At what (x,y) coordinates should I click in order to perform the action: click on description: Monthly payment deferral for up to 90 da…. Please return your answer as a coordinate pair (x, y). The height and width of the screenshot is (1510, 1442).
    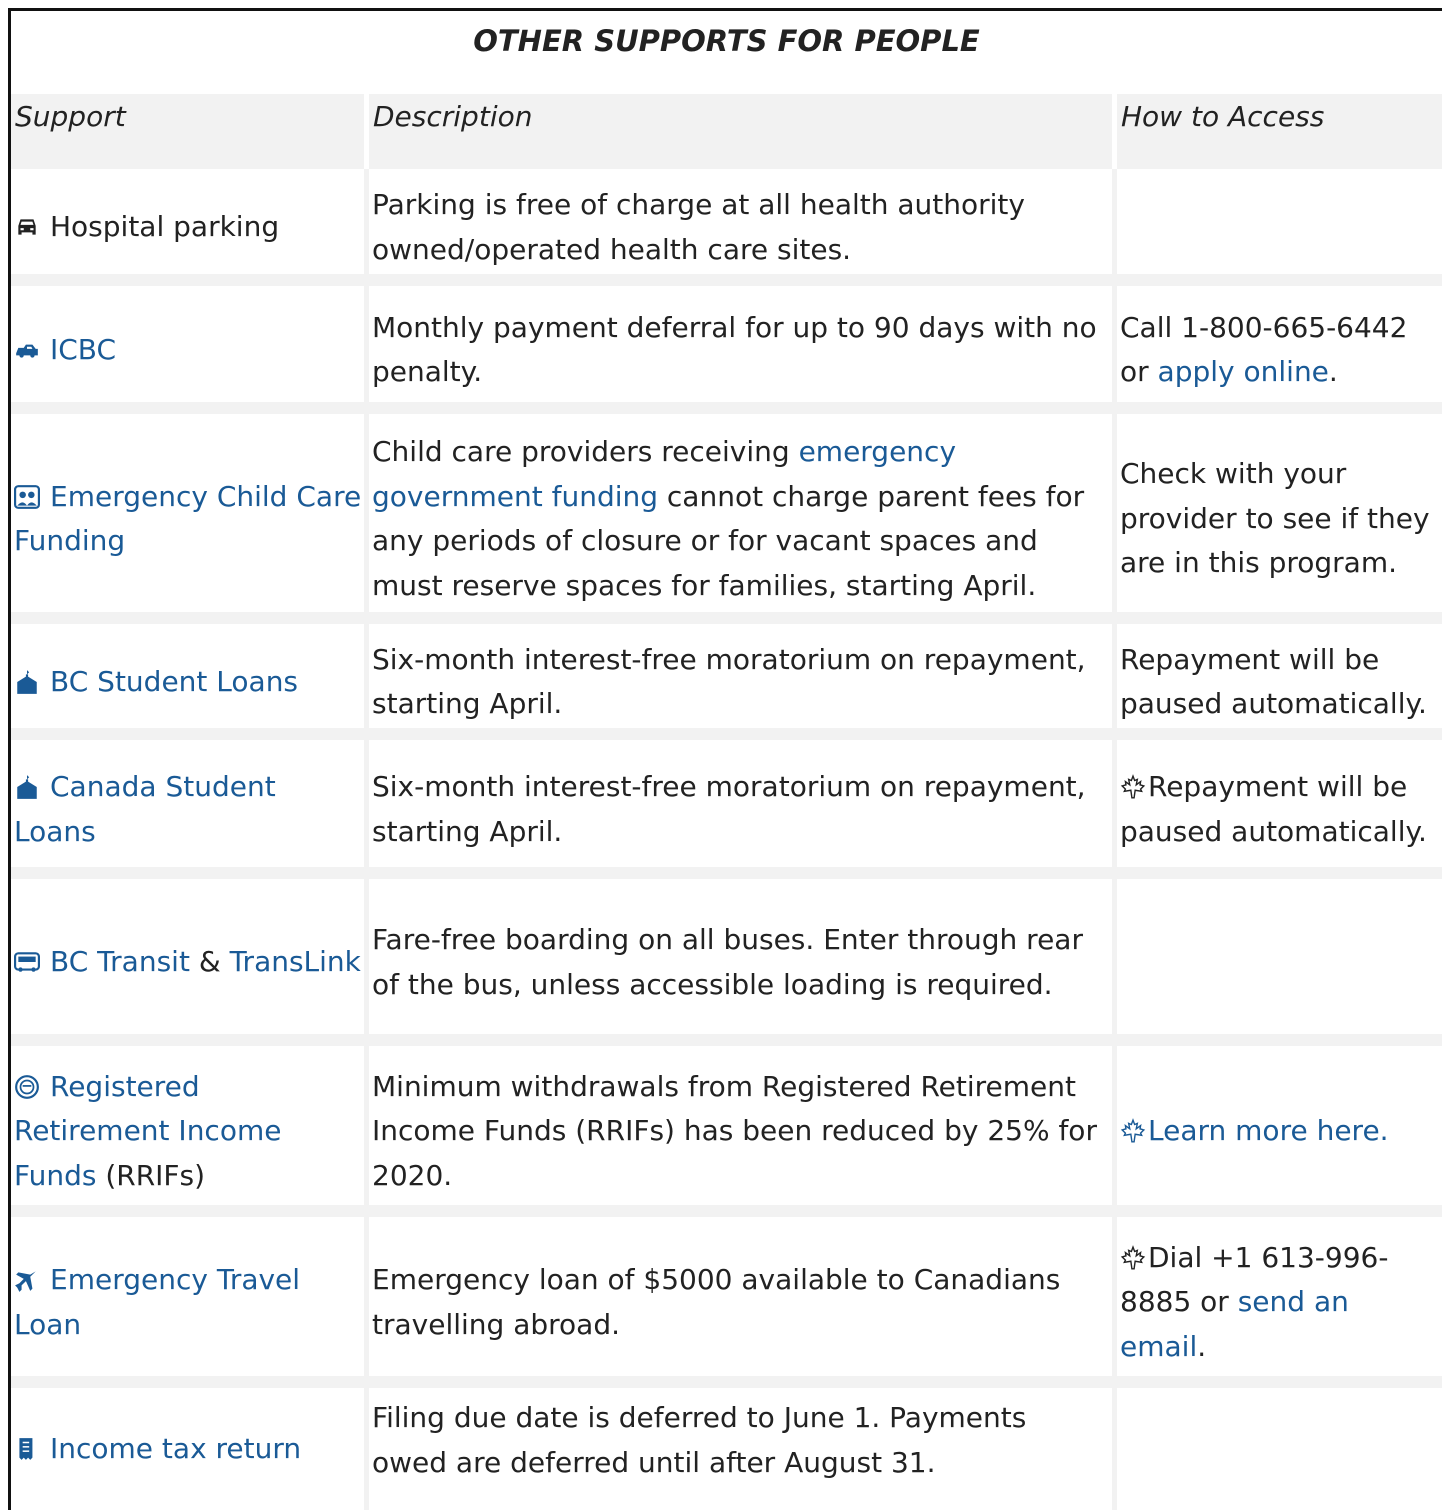
    Looking at the image, I should click on (734, 349).